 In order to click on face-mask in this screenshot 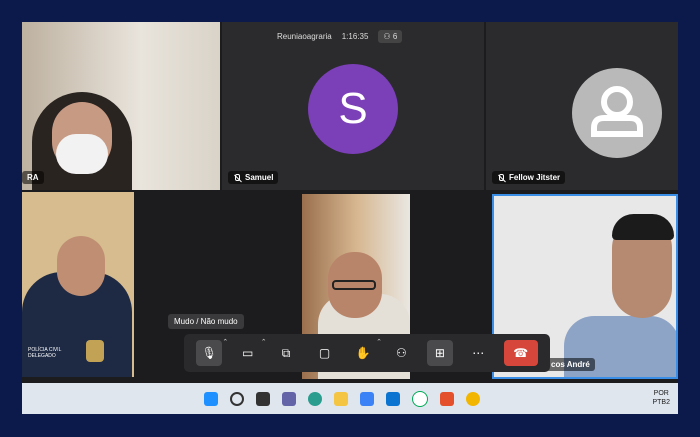, I will do `click(82, 154)`.